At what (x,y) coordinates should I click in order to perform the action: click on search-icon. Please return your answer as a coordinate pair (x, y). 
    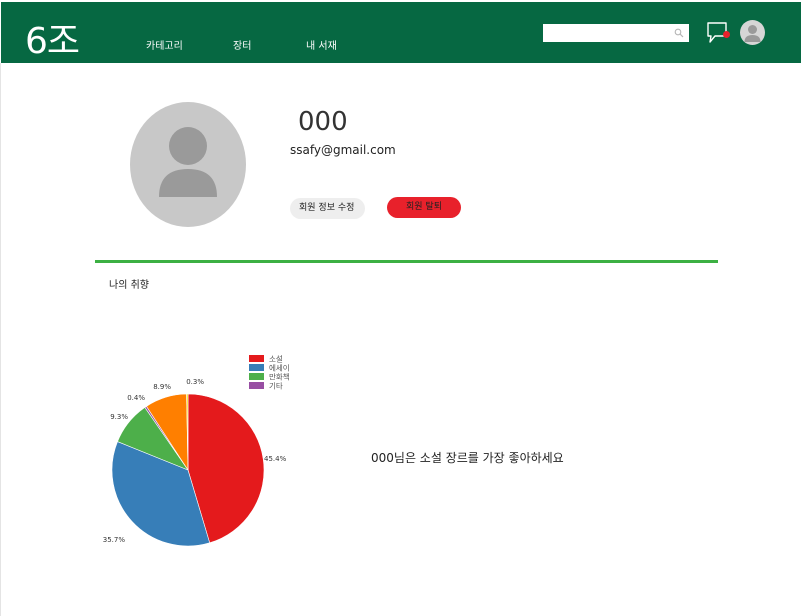
    Looking at the image, I should click on (679, 33).